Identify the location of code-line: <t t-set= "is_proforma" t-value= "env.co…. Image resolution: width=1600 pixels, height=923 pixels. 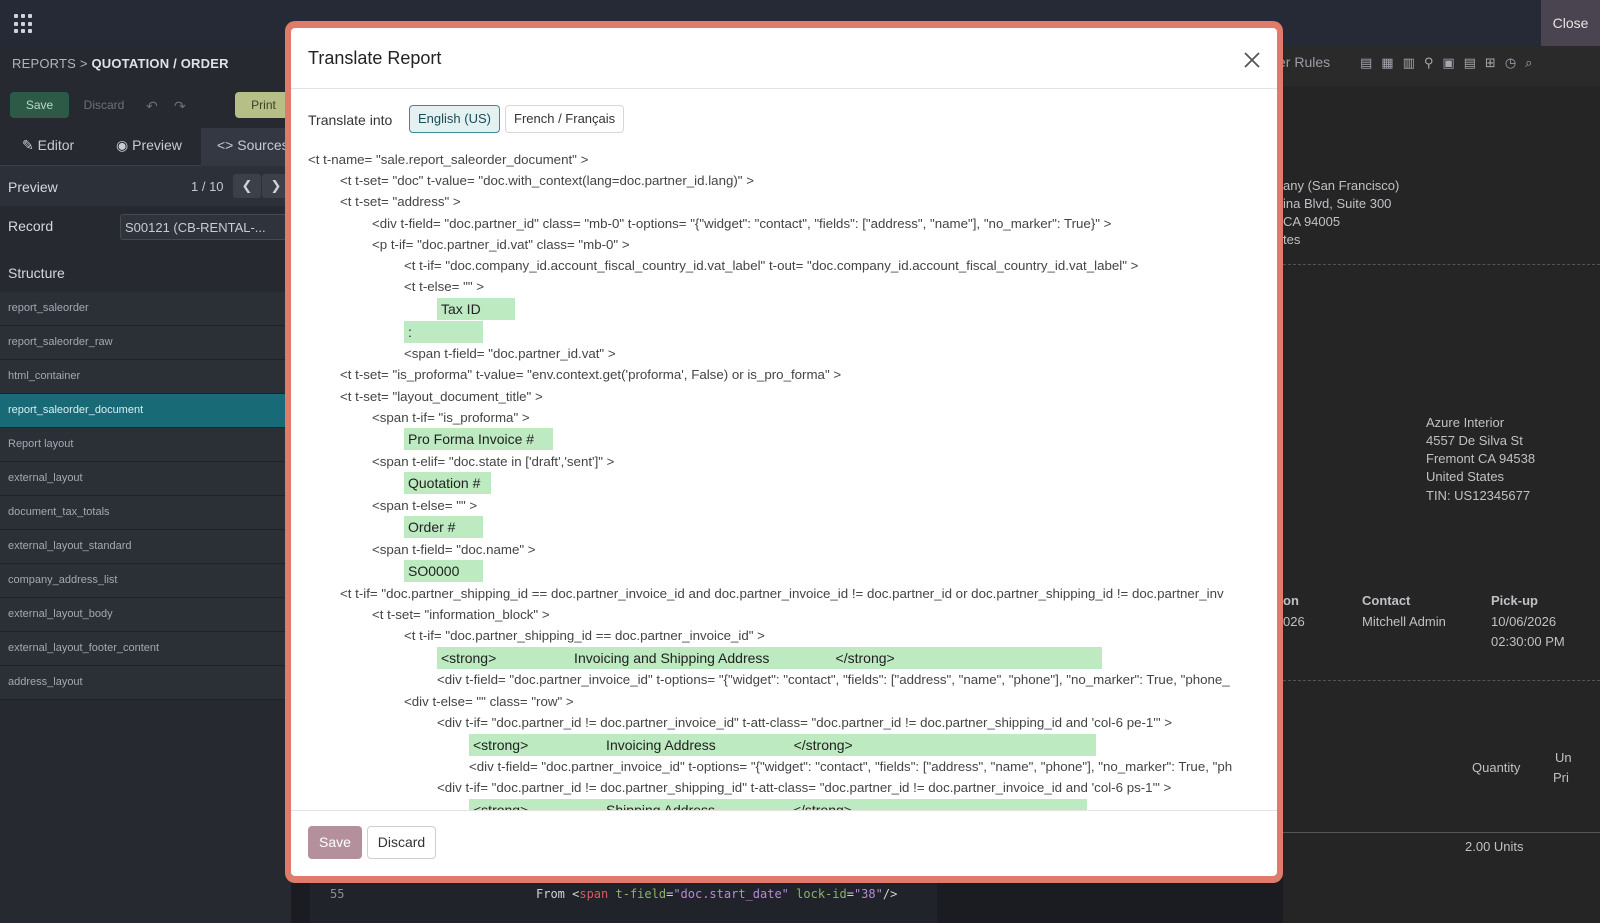
(591, 374).